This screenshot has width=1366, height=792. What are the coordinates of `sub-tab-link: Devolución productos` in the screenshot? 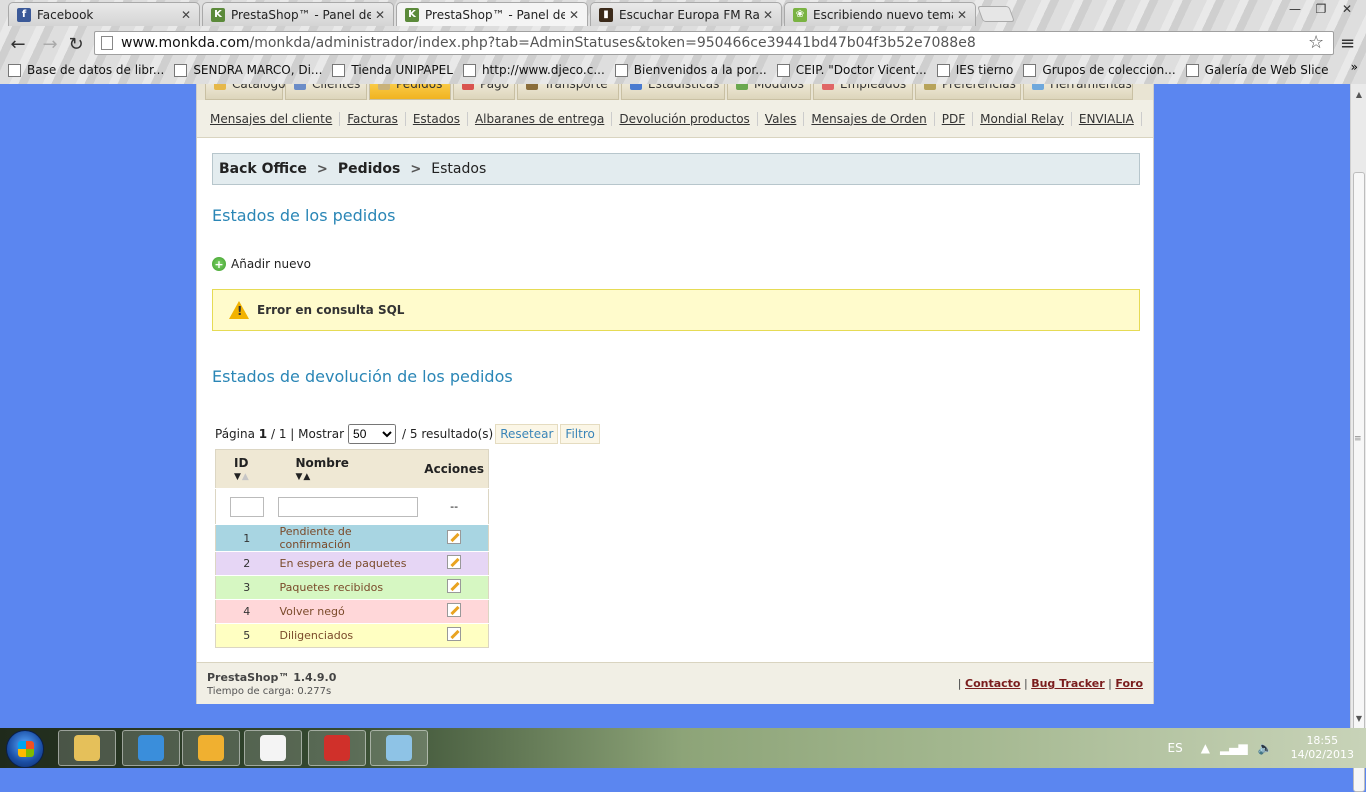 It's located at (685, 118).